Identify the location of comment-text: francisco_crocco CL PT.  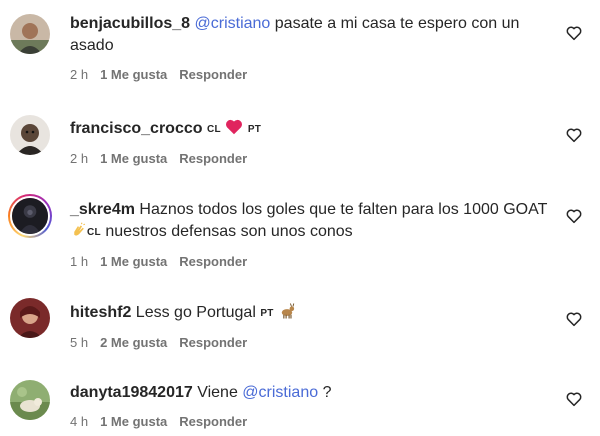
(310, 129).